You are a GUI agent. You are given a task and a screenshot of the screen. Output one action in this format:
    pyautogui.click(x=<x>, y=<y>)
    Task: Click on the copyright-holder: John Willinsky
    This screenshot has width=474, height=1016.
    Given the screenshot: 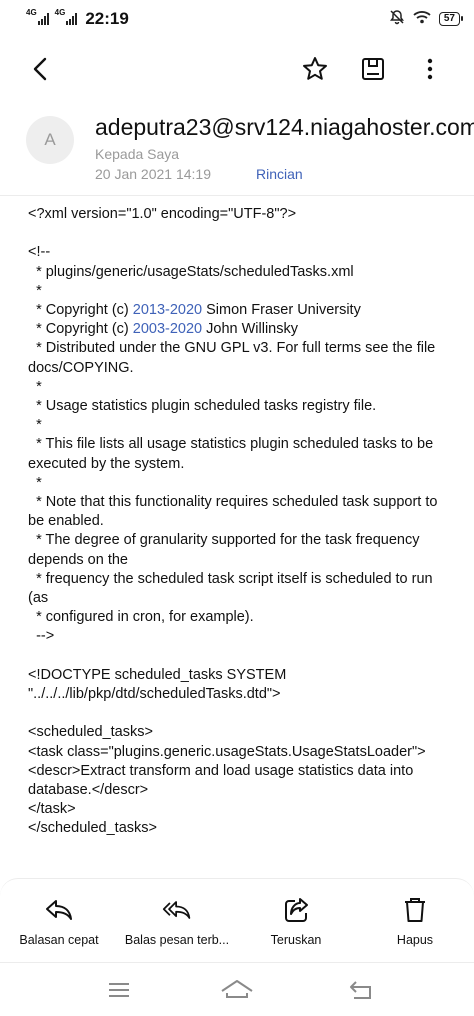 What is the action you would take?
    pyautogui.click(x=250, y=329)
    